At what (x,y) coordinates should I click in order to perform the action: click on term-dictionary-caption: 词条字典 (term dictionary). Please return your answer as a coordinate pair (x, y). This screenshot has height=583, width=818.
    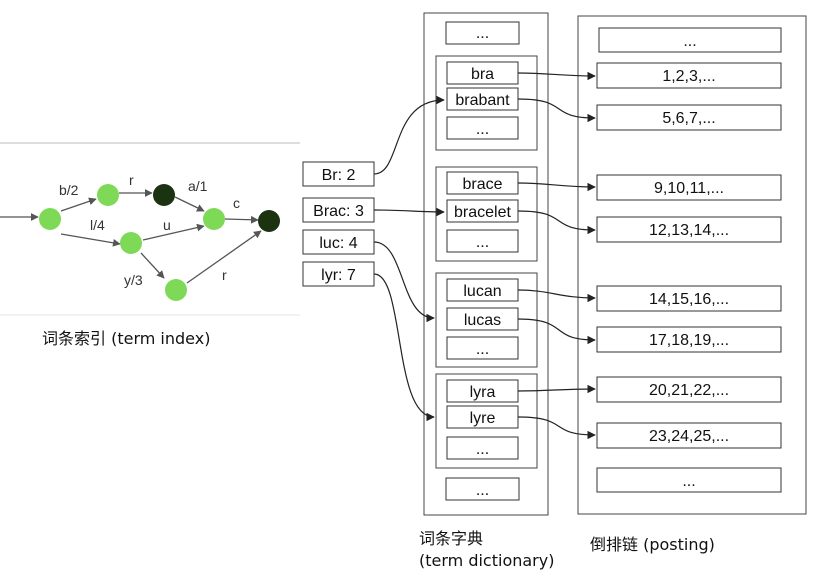
    Looking at the image, I should click on (486, 550).